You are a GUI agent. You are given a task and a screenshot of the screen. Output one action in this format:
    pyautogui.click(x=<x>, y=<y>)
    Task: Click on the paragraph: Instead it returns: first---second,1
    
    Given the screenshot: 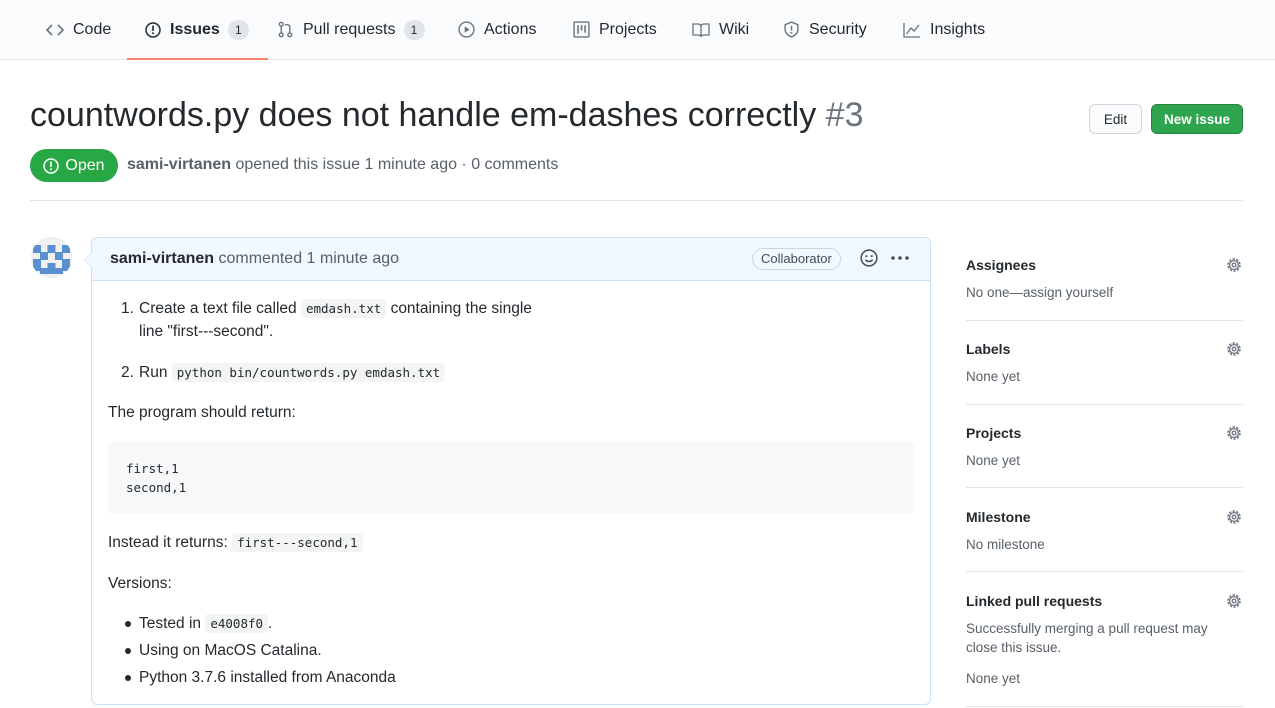 What is the action you would take?
    pyautogui.click(x=235, y=542)
    